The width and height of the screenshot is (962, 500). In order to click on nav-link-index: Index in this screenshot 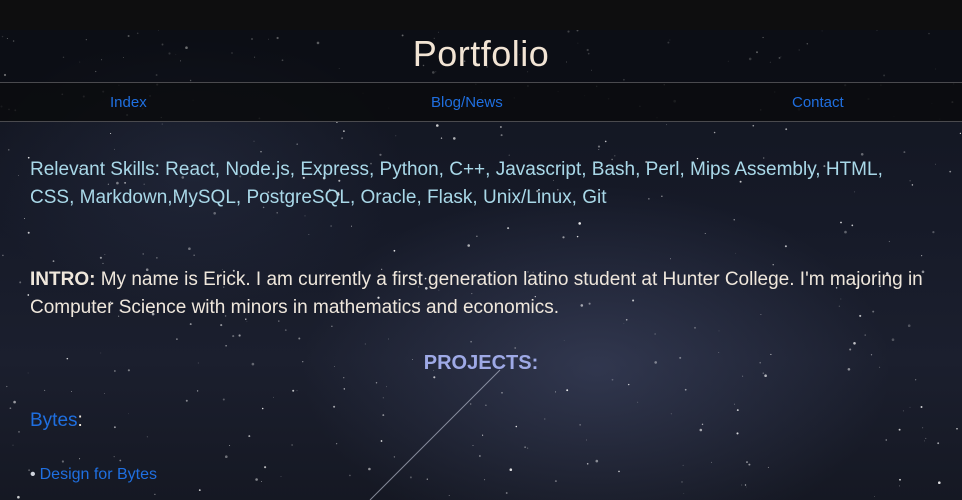, I will do `click(128, 102)`.